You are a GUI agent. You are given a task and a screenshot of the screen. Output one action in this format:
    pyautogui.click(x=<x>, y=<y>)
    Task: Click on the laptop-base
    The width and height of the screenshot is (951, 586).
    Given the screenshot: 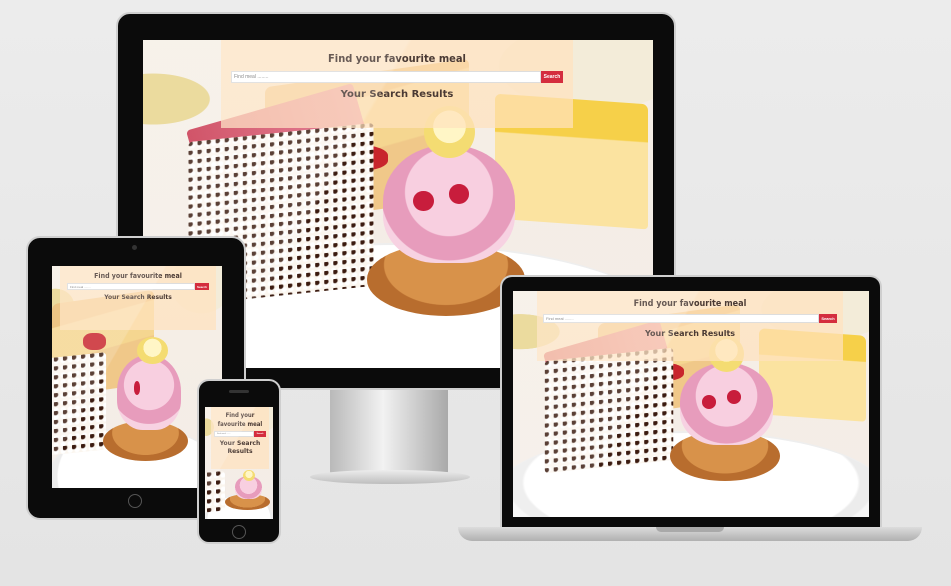 What is the action you would take?
    pyautogui.click(x=690, y=534)
    